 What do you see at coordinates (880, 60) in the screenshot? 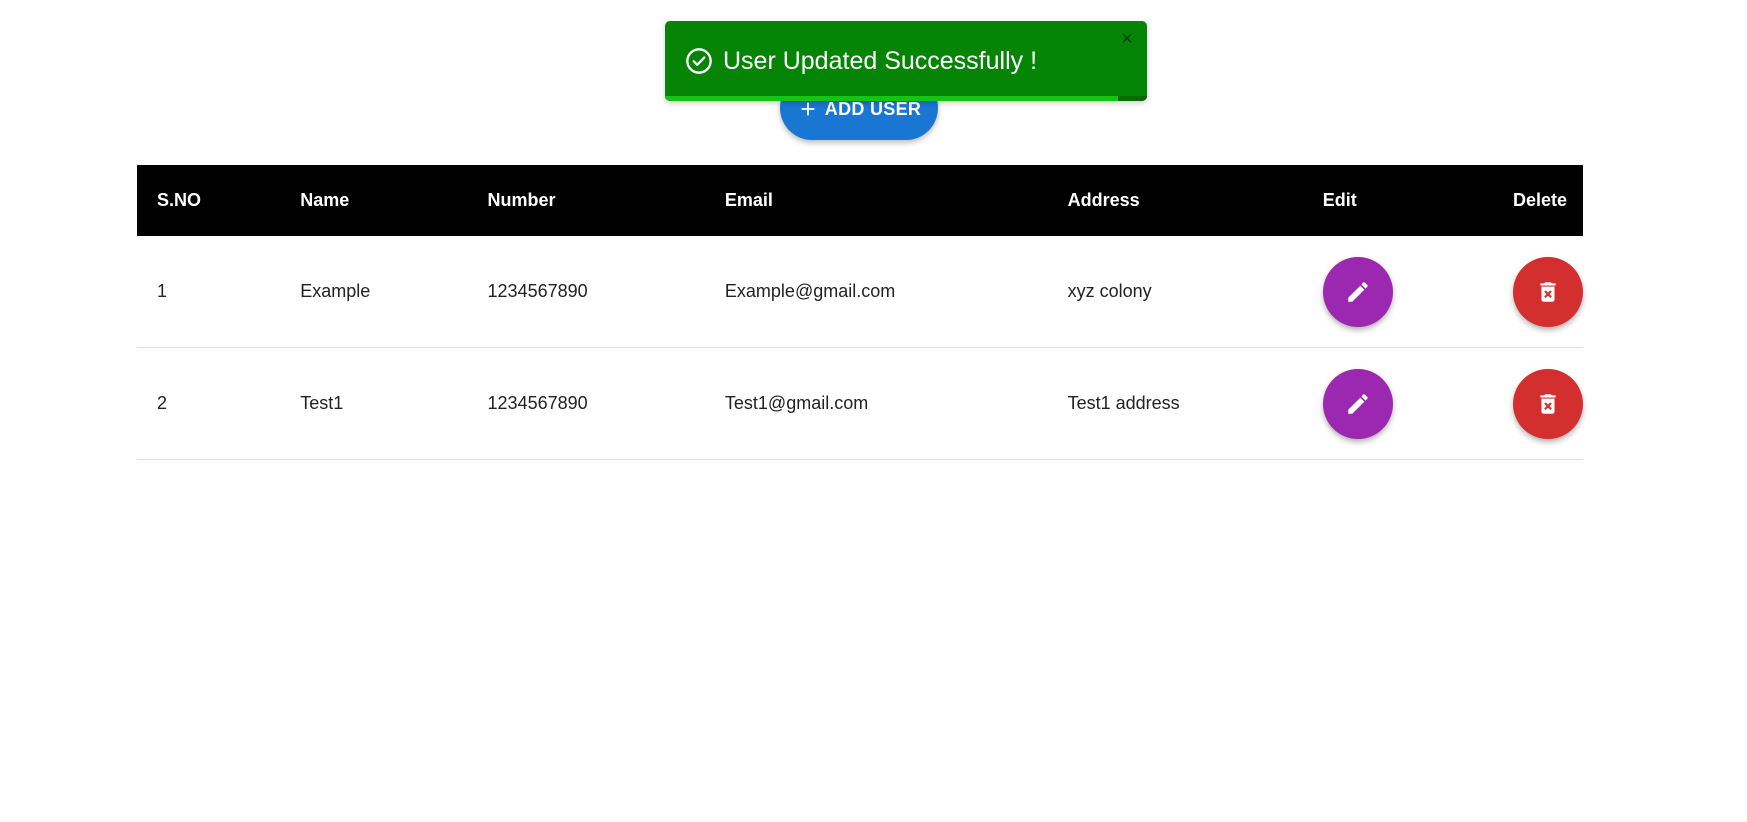
I see `toast-message: User Updated Successfully !` at bounding box center [880, 60].